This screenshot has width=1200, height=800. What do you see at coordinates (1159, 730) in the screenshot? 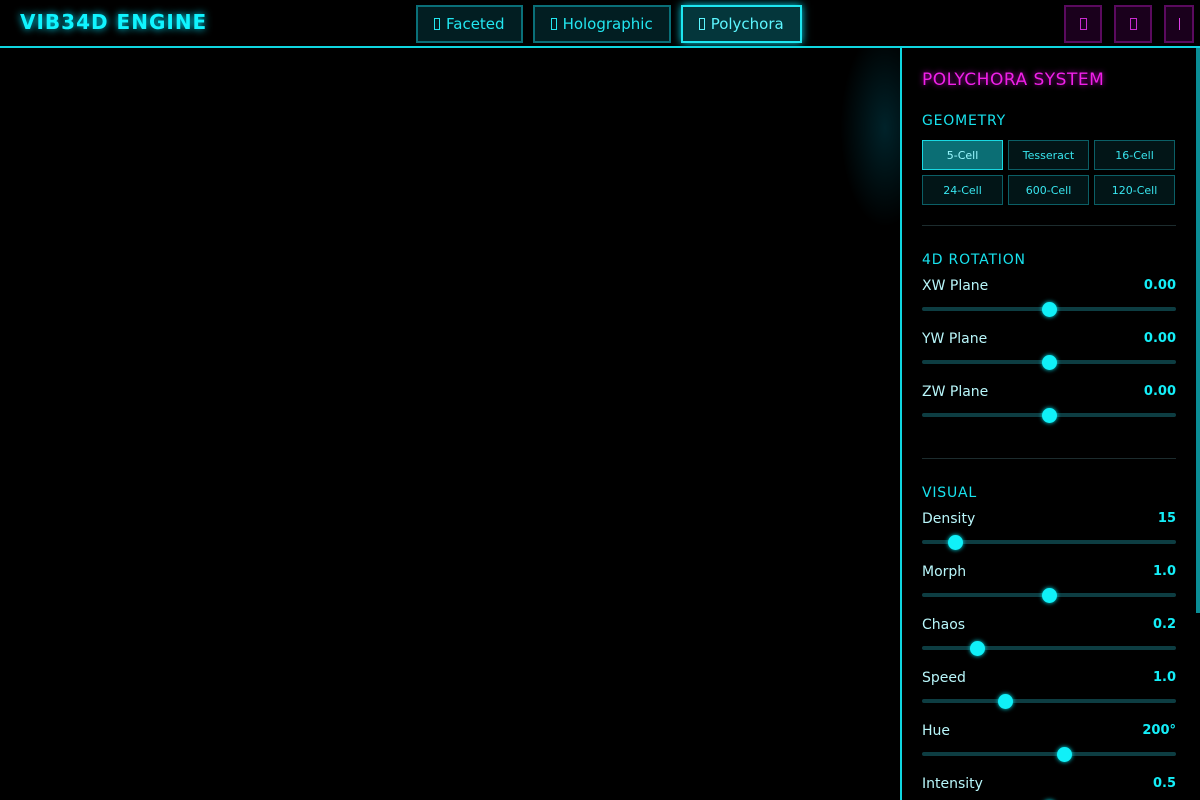
I see `slider-value: 200°` at bounding box center [1159, 730].